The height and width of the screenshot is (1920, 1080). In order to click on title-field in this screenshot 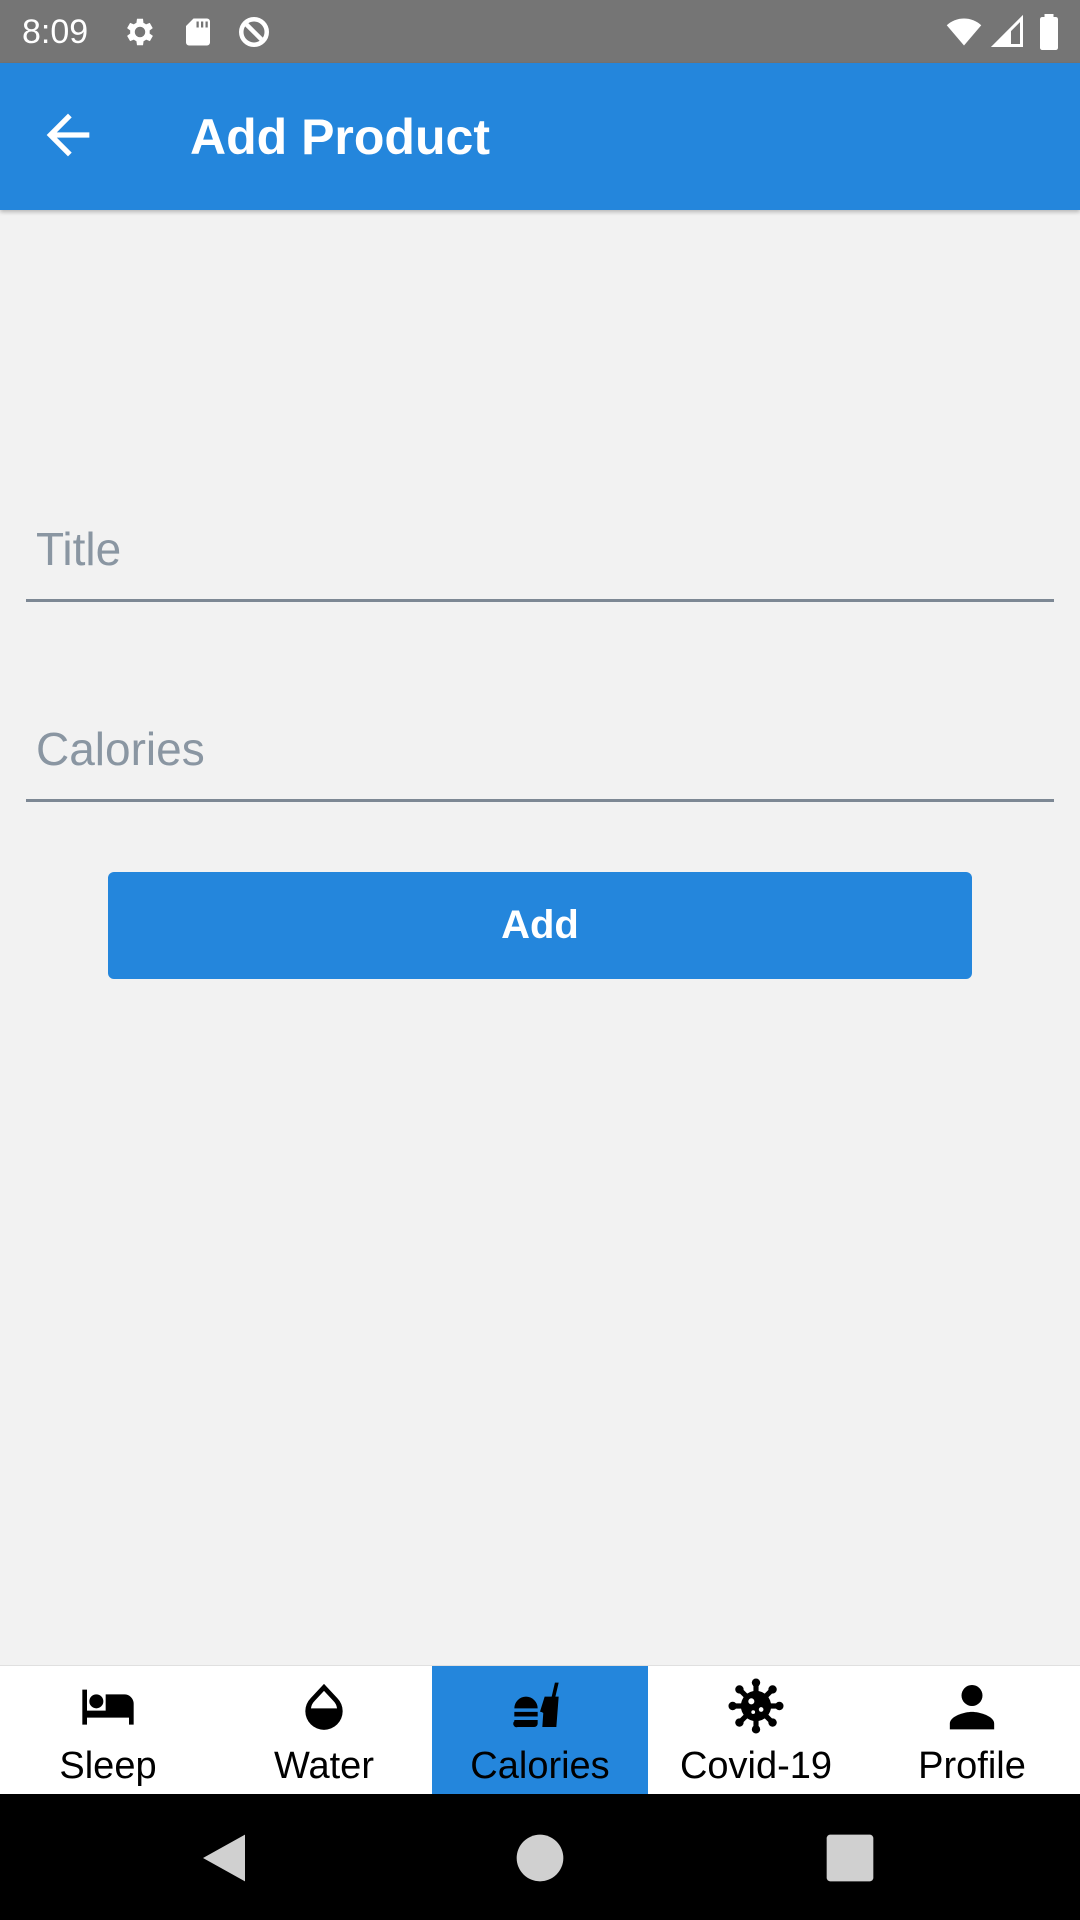, I will do `click(540, 552)`.